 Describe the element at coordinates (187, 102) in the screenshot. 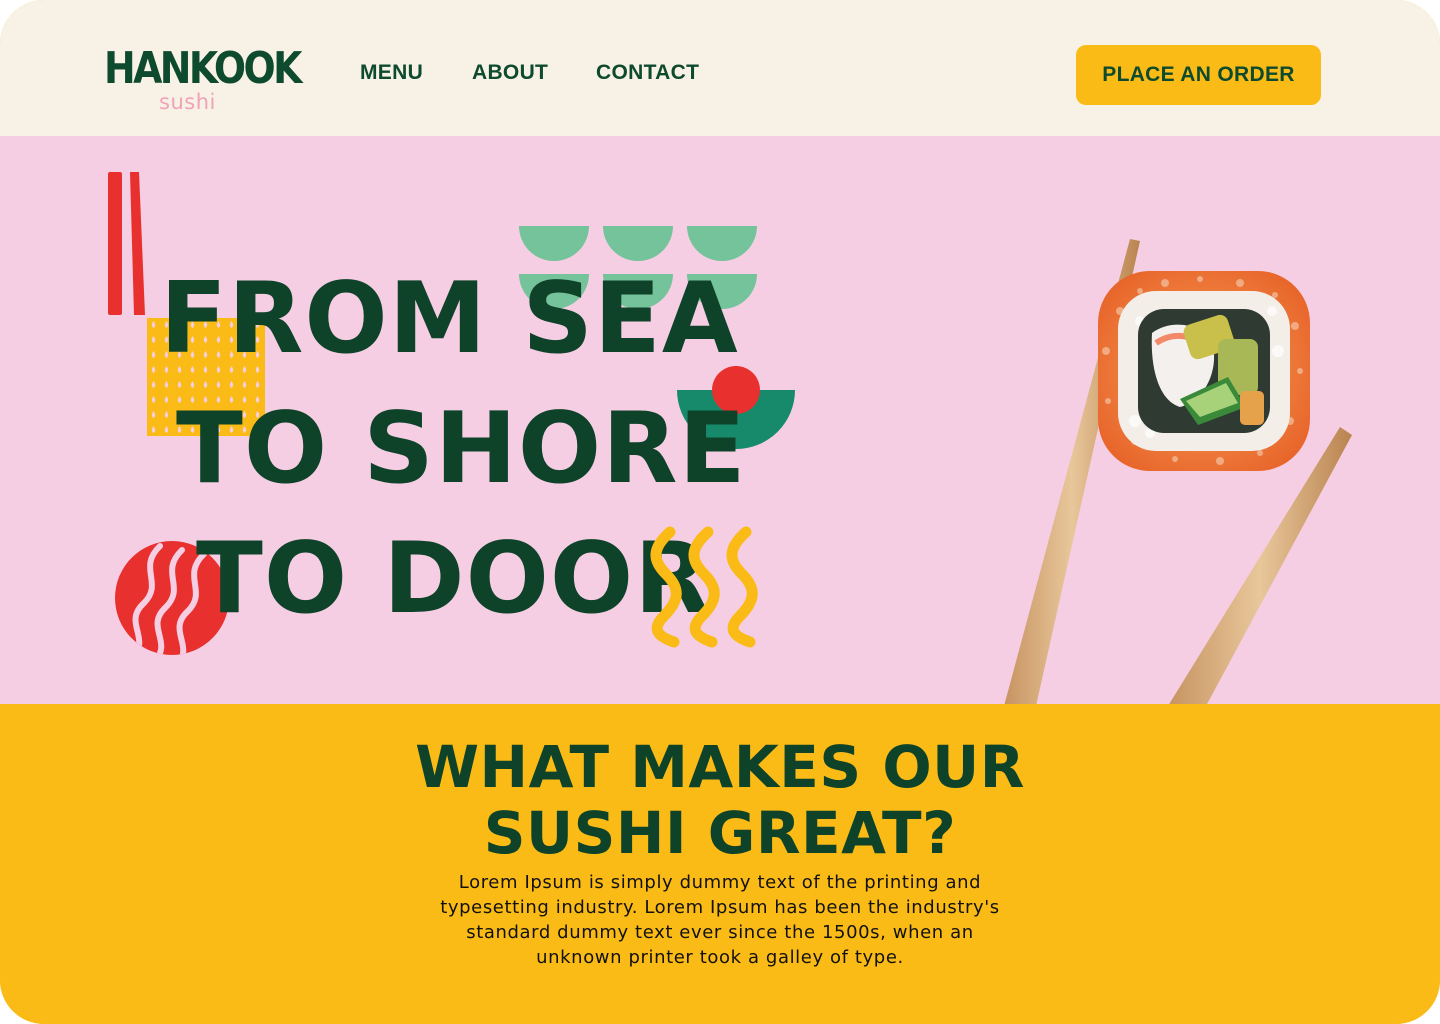

I see `logo-subtitle: sushi` at that location.